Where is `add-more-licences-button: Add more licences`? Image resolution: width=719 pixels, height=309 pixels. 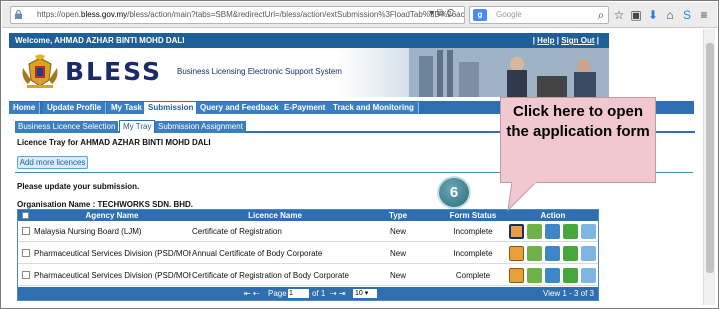
add-more-licences-button: Add more licences is located at coordinates (52, 162).